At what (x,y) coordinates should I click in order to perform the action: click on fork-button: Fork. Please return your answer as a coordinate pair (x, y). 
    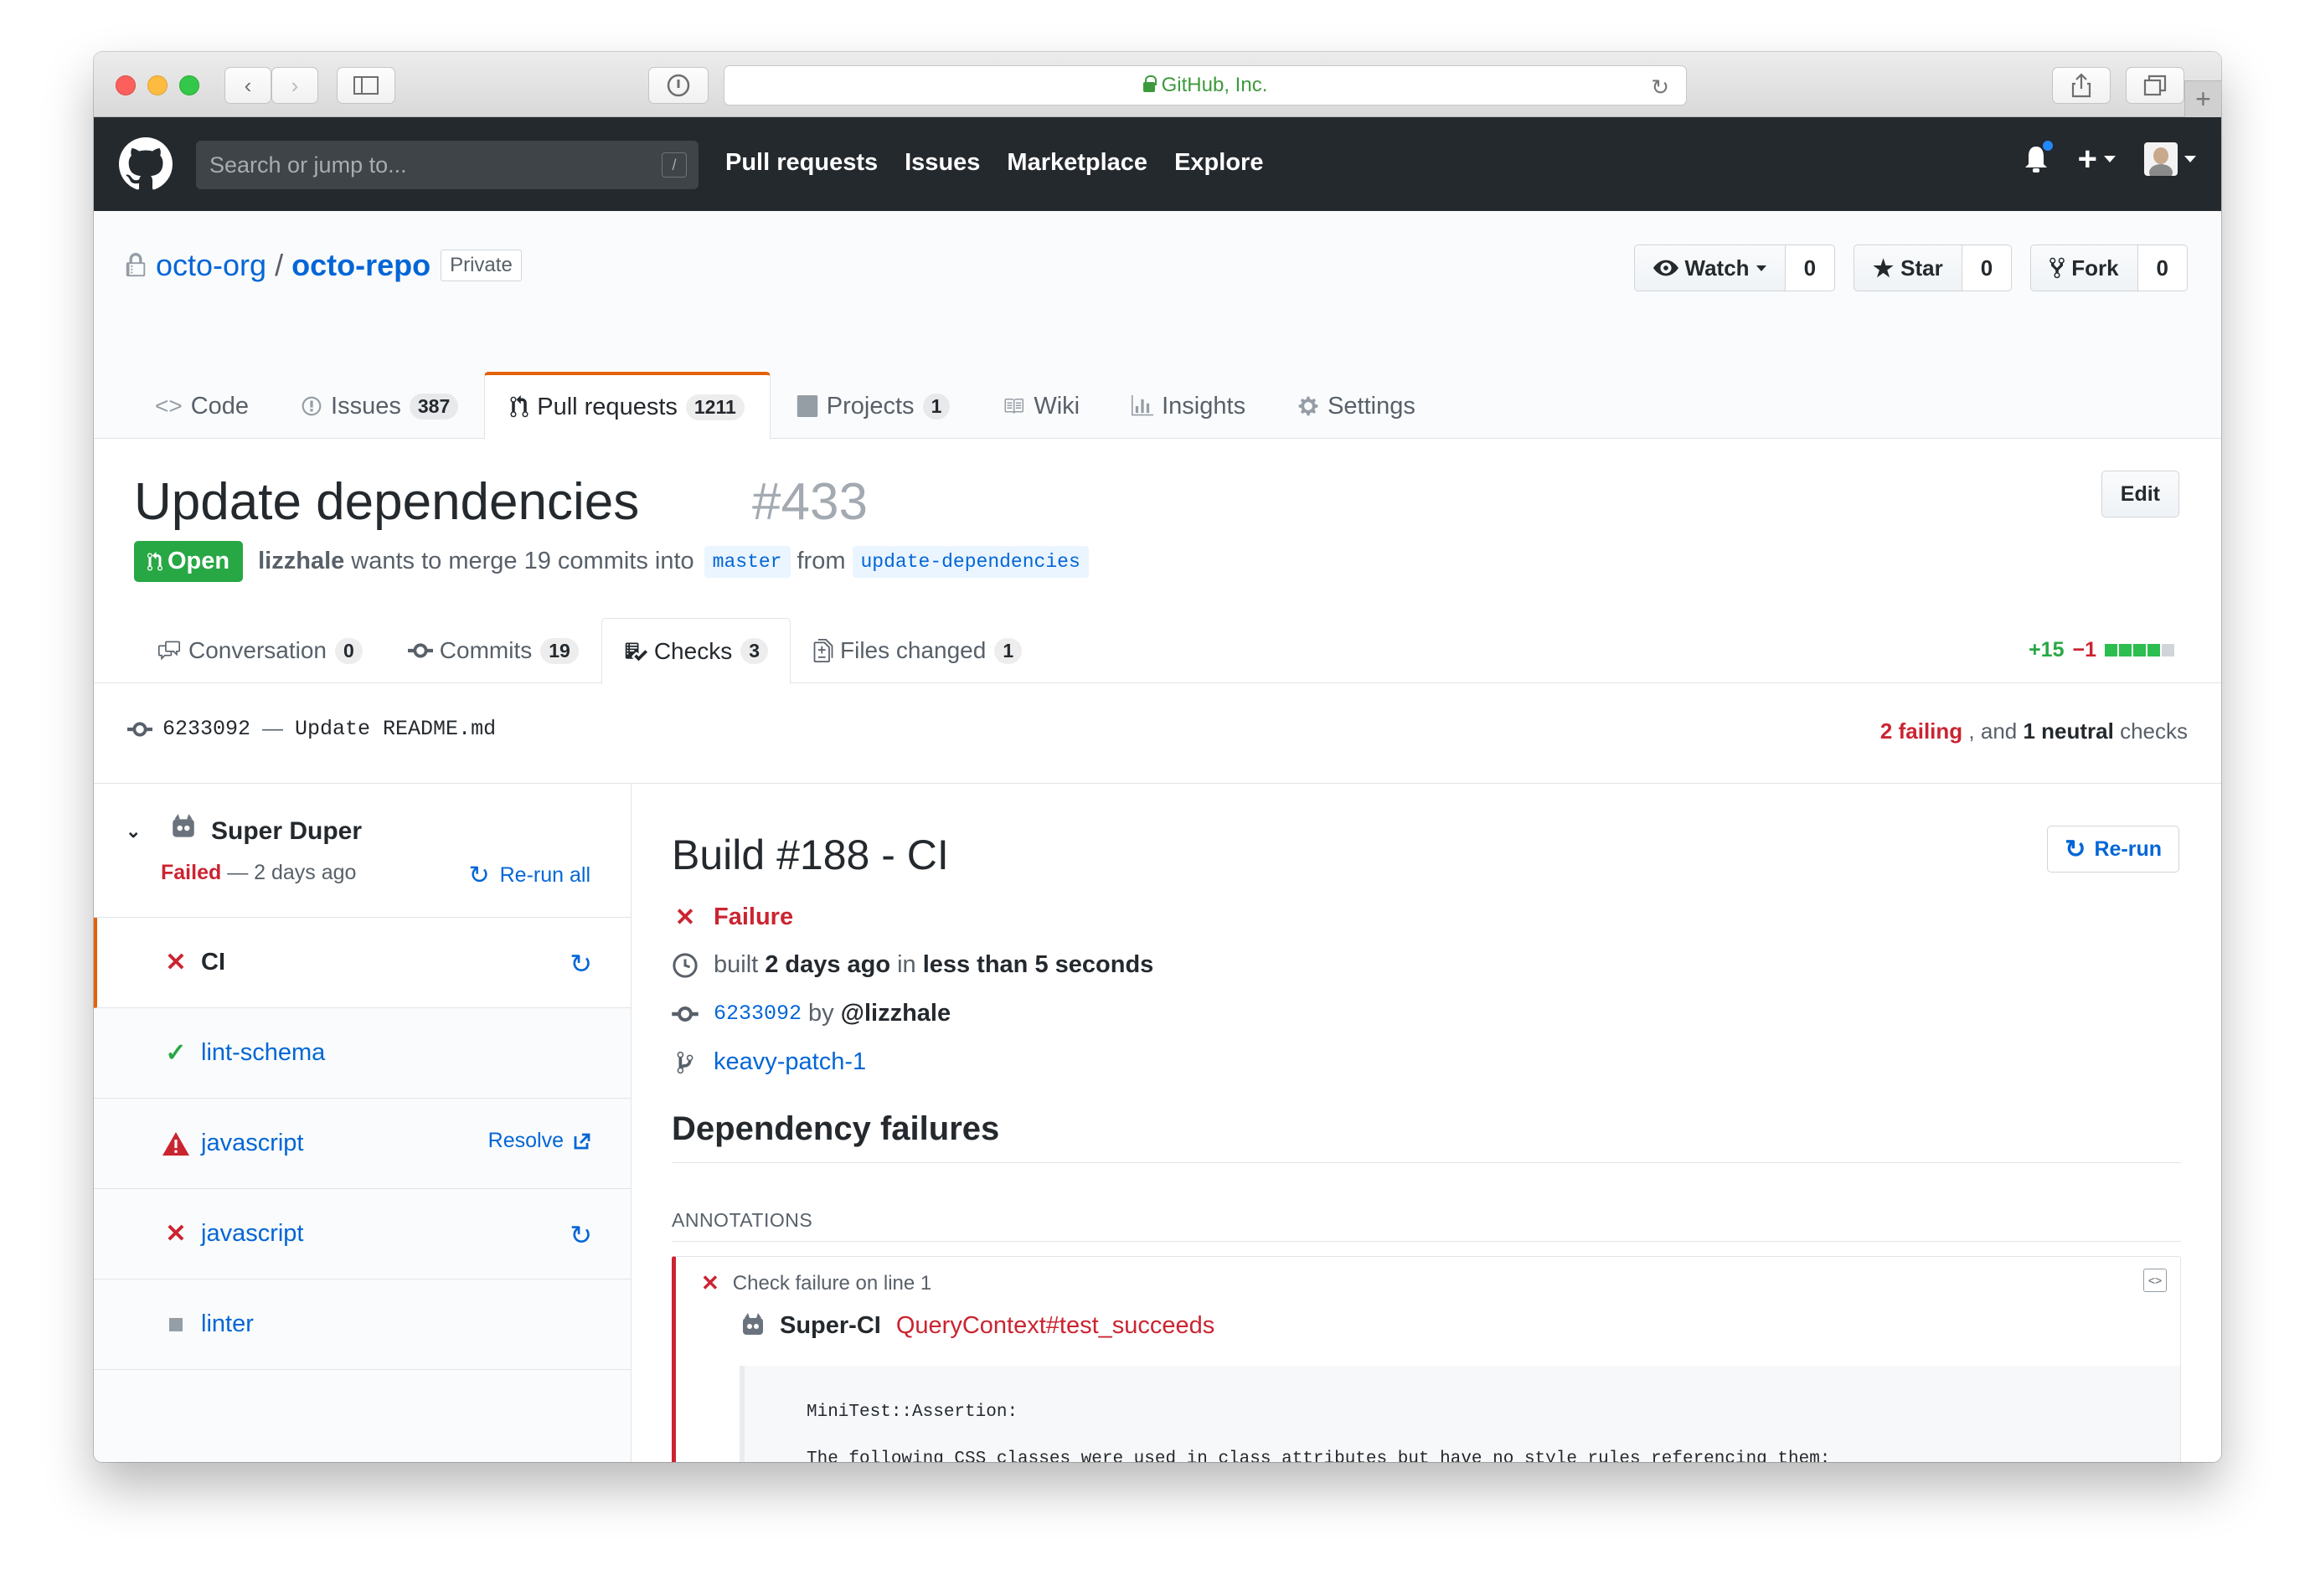
    Looking at the image, I should click on (2084, 268).